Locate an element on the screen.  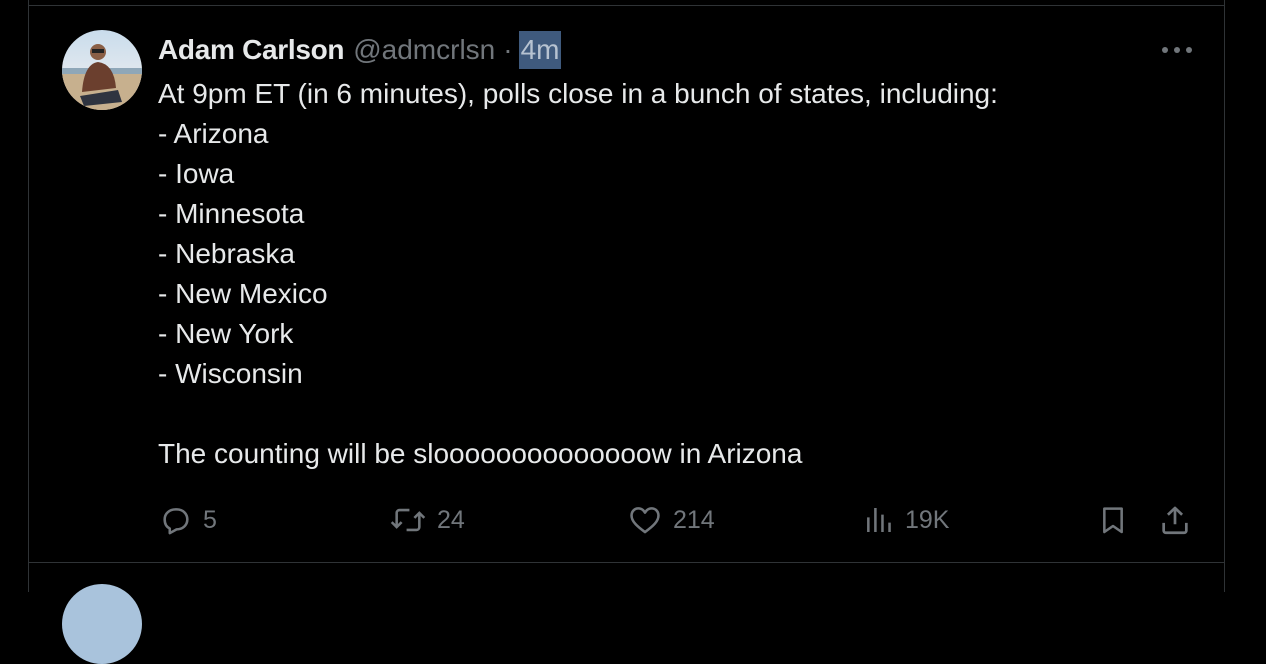
more-options-button is located at coordinates (1177, 50).